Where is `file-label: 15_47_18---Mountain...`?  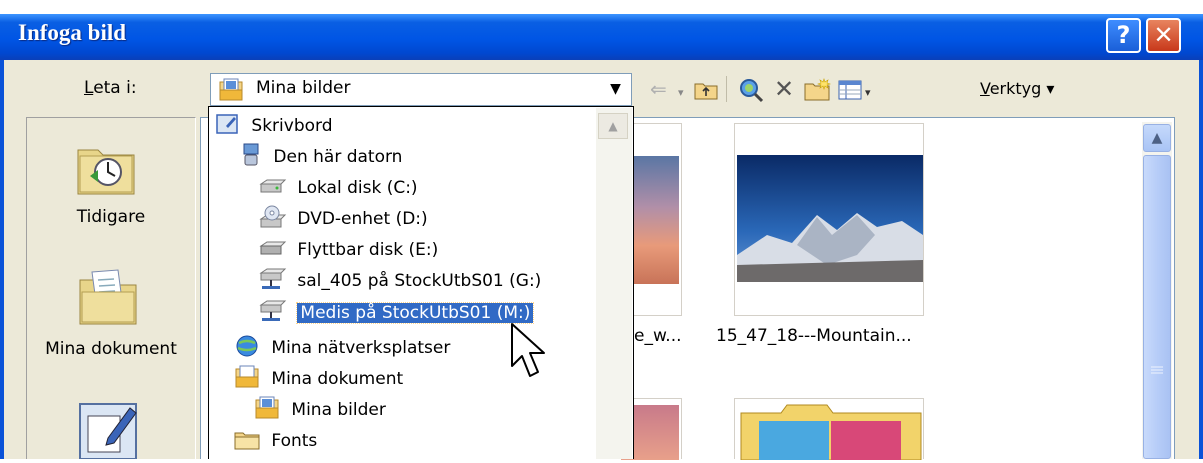
file-label: 15_47_18---Mountain... is located at coordinates (814, 336).